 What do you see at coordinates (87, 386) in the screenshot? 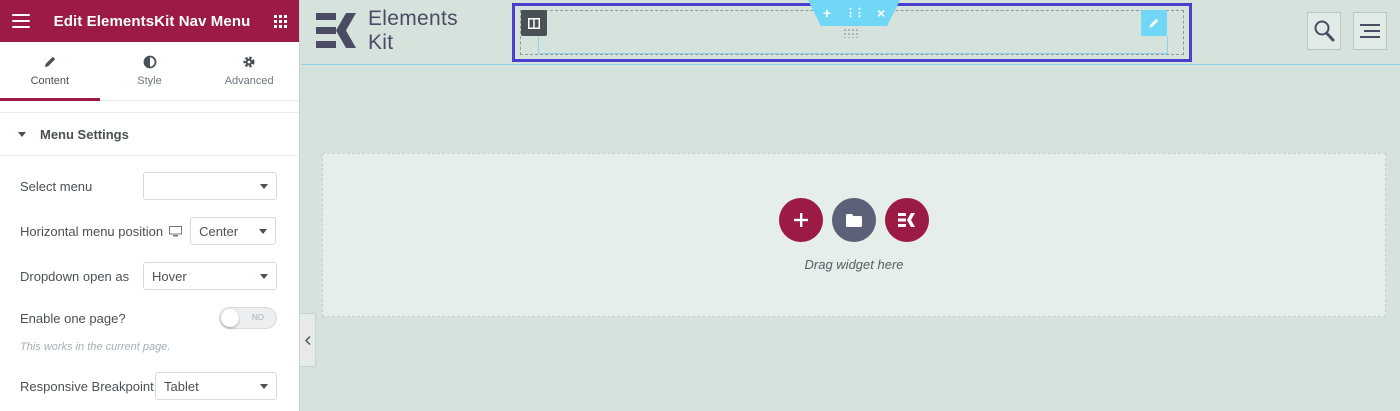
I see `responsive-breakpoint-label: Responsive Breakpoint` at bounding box center [87, 386].